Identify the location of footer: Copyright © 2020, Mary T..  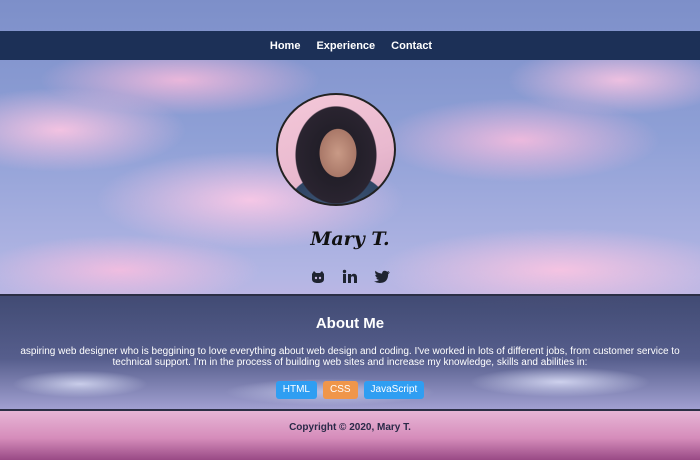
(350, 435).